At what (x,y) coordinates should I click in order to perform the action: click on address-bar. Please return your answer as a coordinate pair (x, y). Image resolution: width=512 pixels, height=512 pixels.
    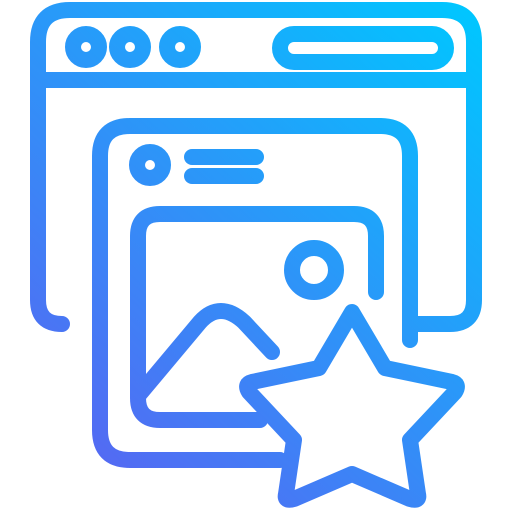
    Looking at the image, I should click on (363, 48).